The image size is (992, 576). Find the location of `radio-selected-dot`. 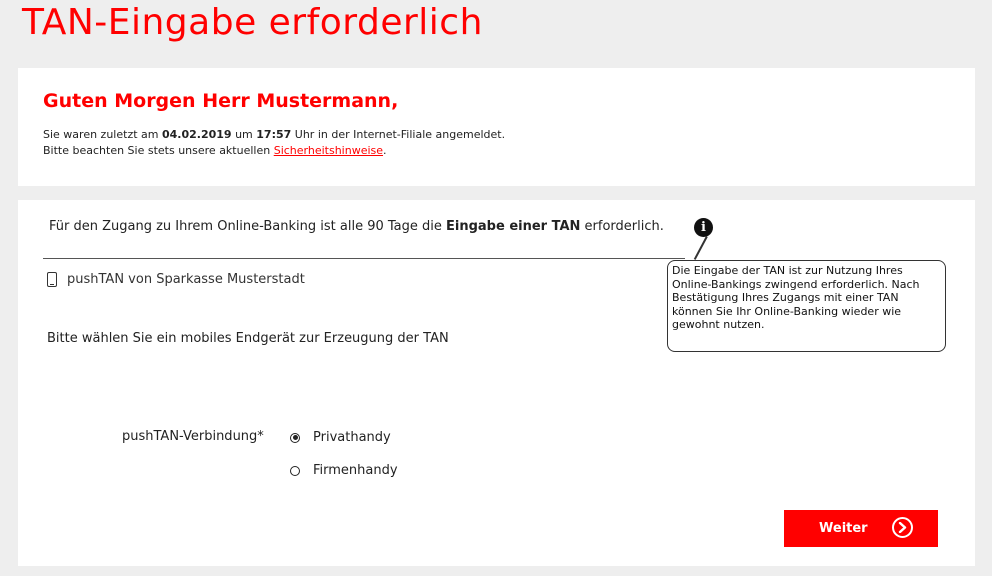

radio-selected-dot is located at coordinates (295, 437).